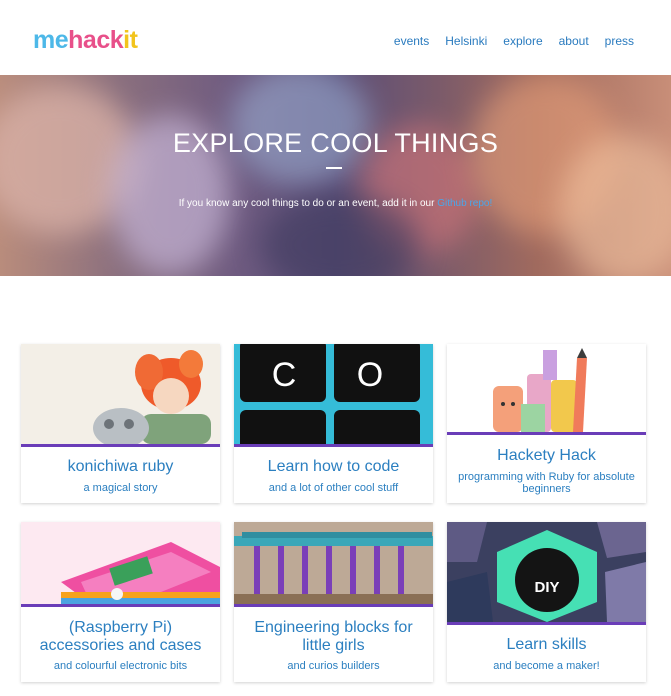  Describe the element at coordinates (333, 467) in the screenshot. I see `card-title: Learn how to code` at that location.